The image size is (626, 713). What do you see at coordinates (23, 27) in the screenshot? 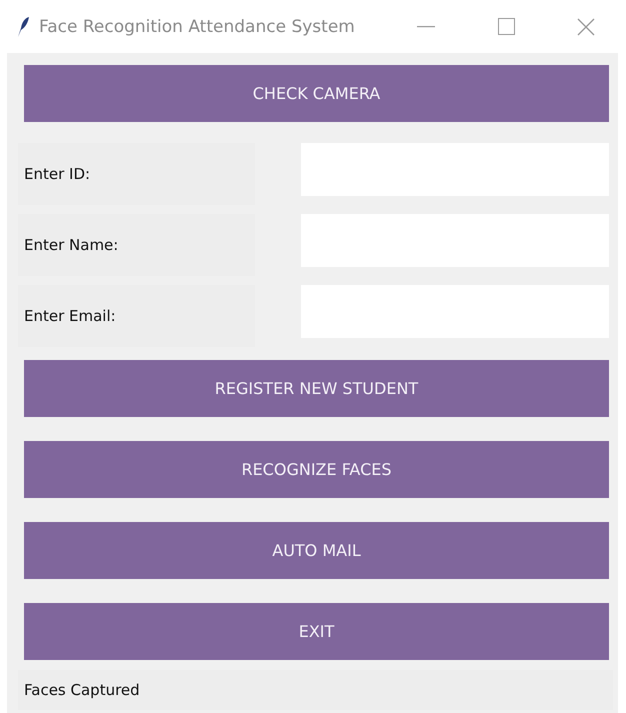
I see `feather-icon` at bounding box center [23, 27].